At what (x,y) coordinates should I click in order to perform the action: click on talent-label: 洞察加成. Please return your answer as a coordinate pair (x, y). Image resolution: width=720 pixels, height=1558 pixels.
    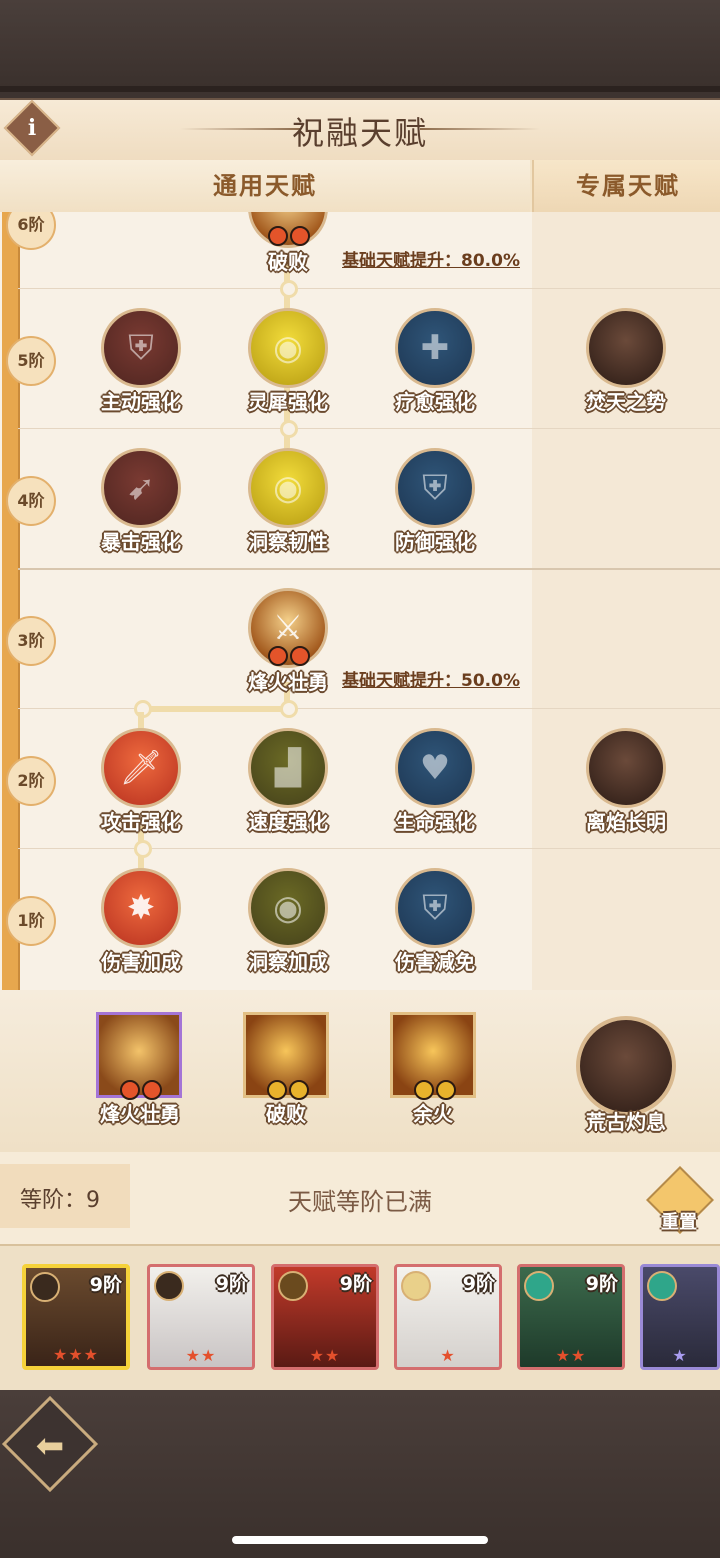
    Looking at the image, I should click on (288, 962).